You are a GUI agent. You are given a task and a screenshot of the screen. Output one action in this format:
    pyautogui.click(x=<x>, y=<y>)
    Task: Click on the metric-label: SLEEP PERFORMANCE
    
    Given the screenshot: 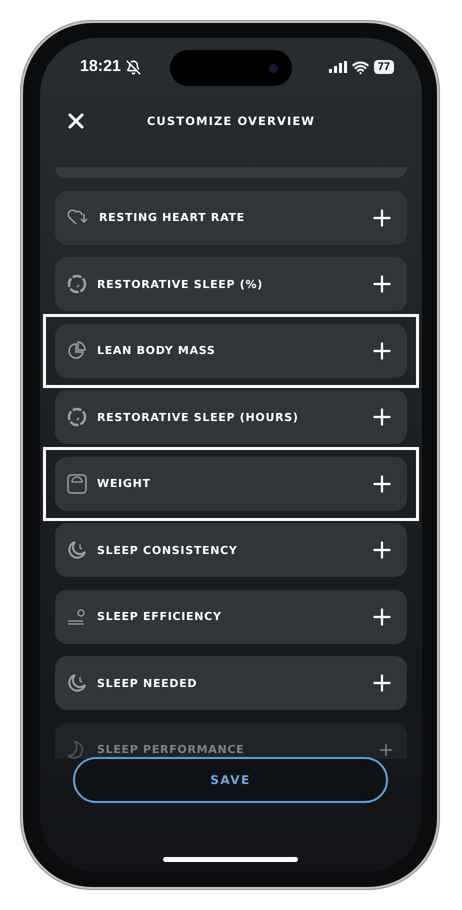 What is the action you would take?
    pyautogui.click(x=171, y=749)
    